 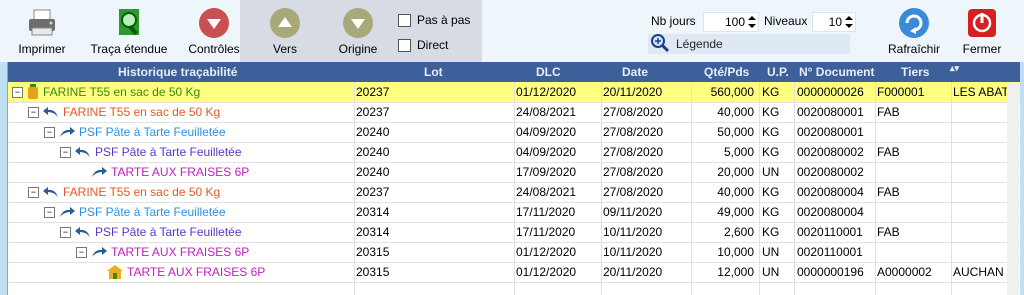 What do you see at coordinates (358, 31) in the screenshot?
I see `origin-button: Origine` at bounding box center [358, 31].